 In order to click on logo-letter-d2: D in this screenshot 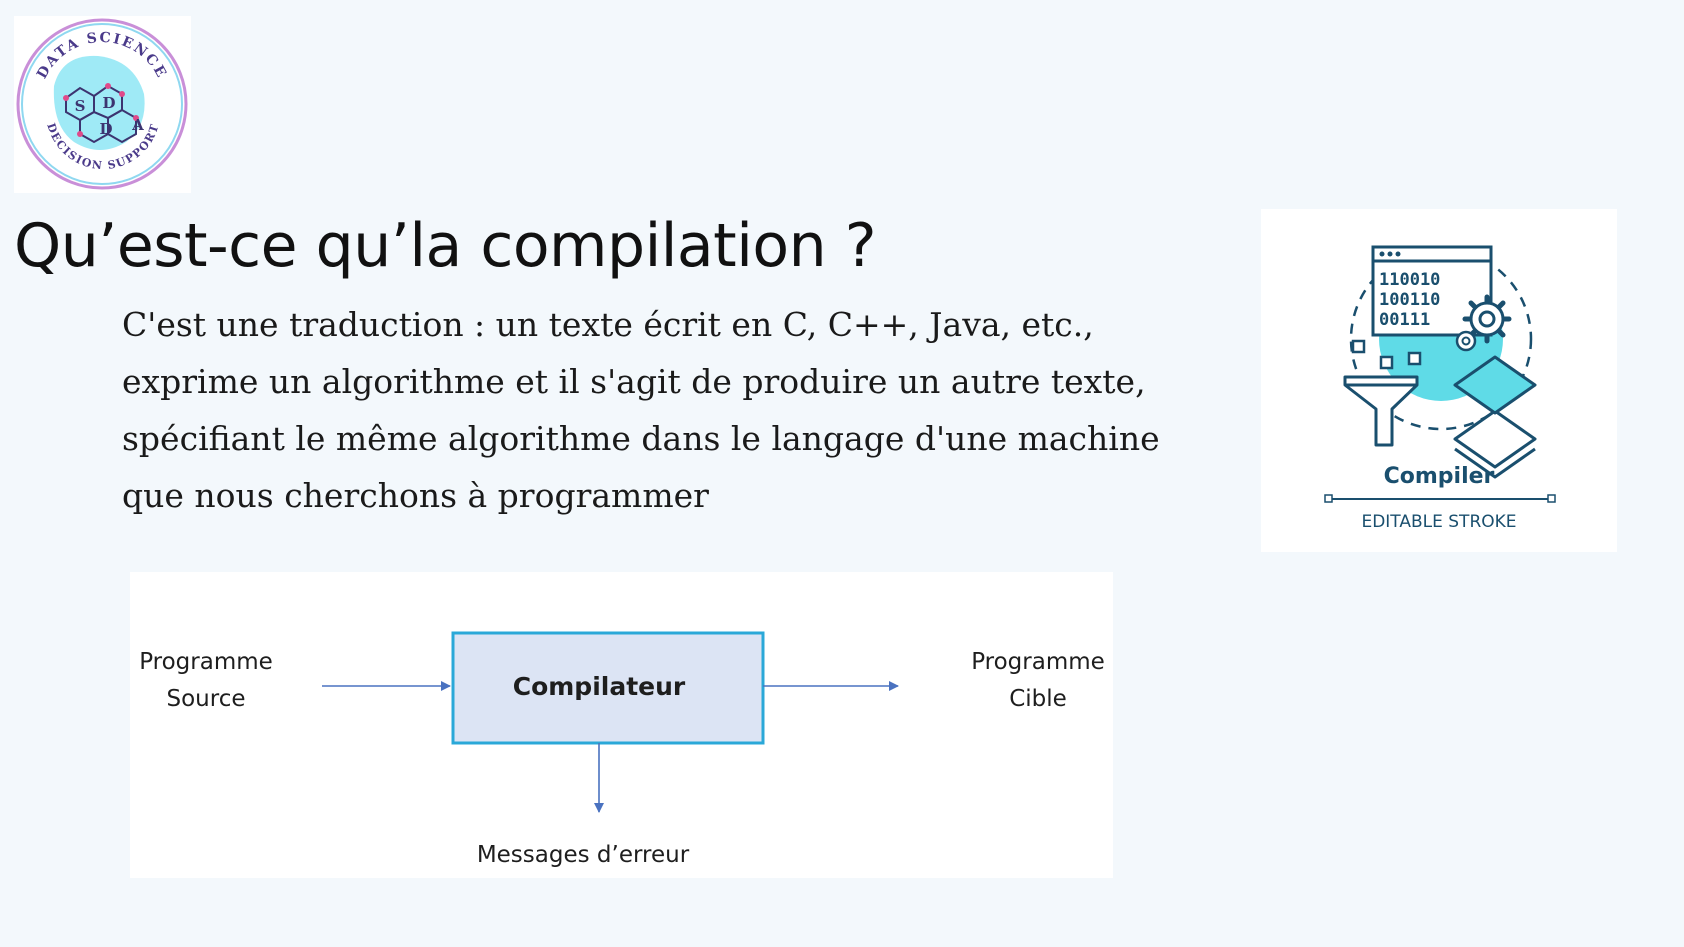, I will do `click(105, 129)`.